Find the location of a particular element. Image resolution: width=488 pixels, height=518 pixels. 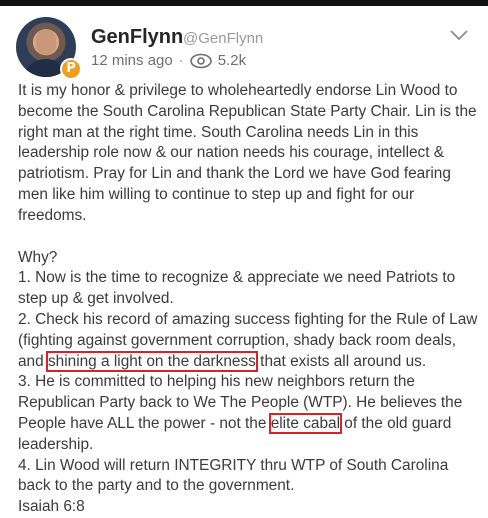

highlighted-phrase: shining a light on the darkness is located at coordinates (151, 361).